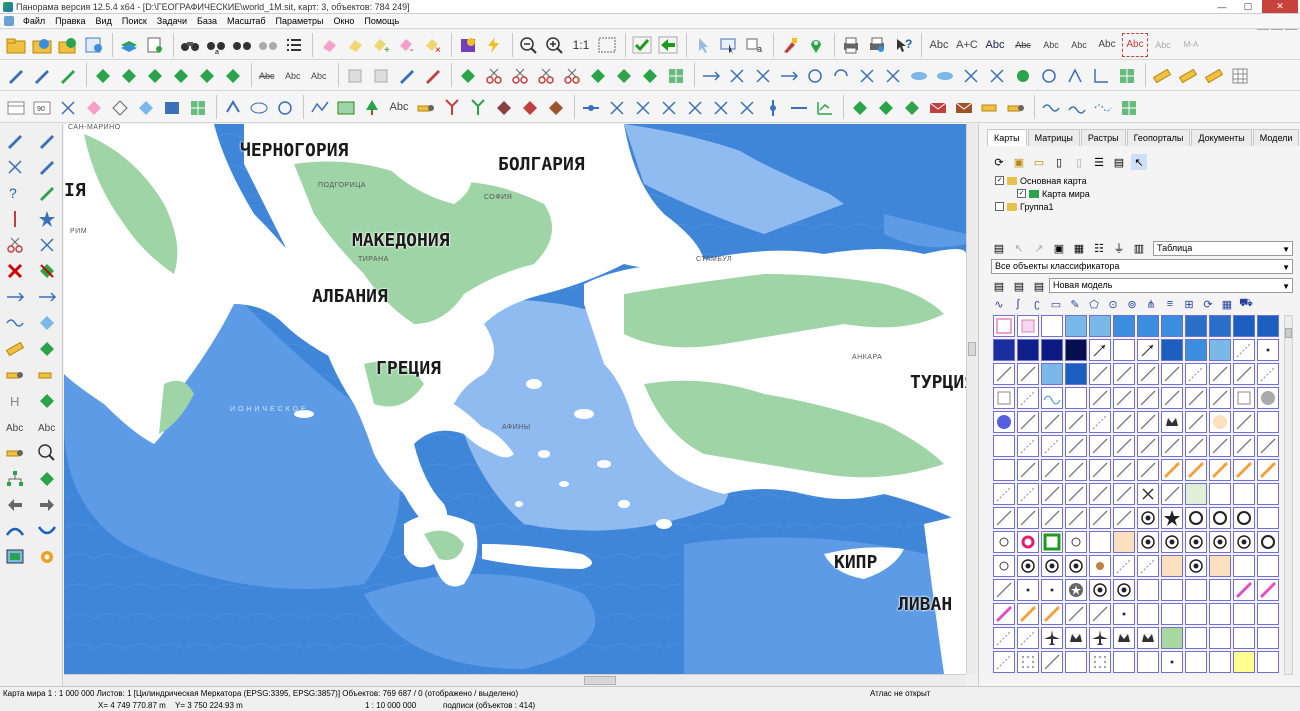  I want to click on ruler-icon, so click(15, 348).